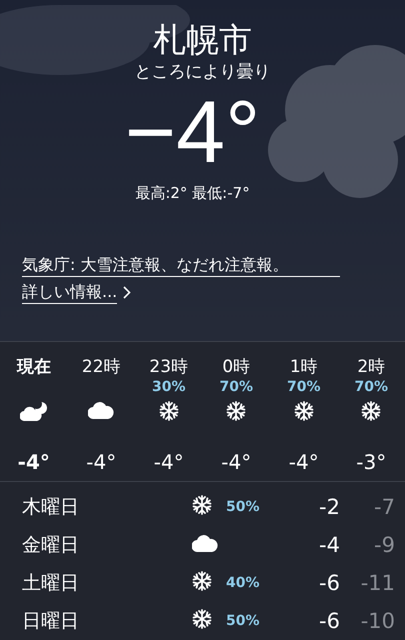 The image size is (405, 640). What do you see at coordinates (202, 40) in the screenshot?
I see `city-name: 札幌市` at bounding box center [202, 40].